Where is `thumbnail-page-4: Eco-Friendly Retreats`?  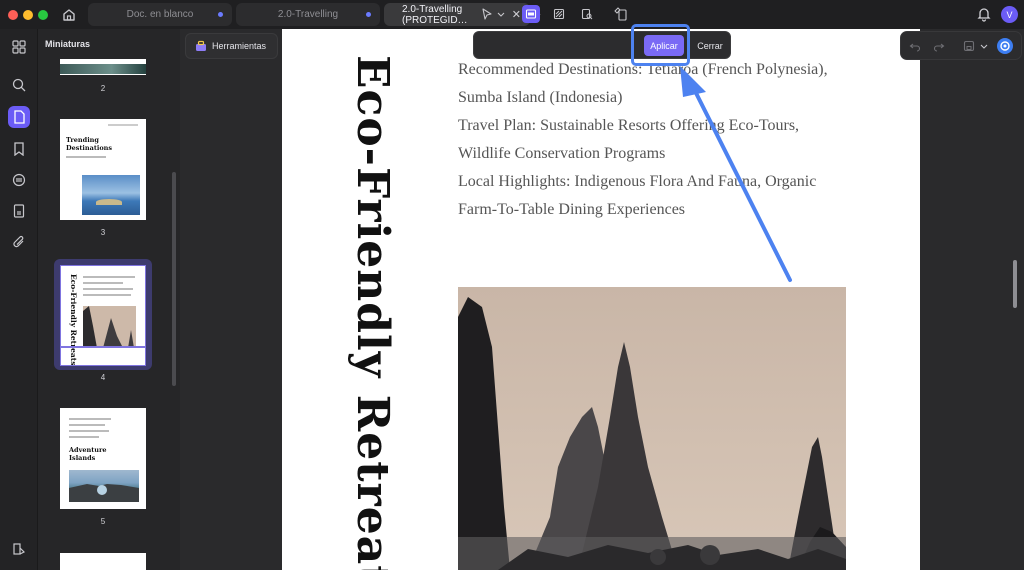 thumbnail-page-4: Eco-Friendly Retreats is located at coordinates (103, 315).